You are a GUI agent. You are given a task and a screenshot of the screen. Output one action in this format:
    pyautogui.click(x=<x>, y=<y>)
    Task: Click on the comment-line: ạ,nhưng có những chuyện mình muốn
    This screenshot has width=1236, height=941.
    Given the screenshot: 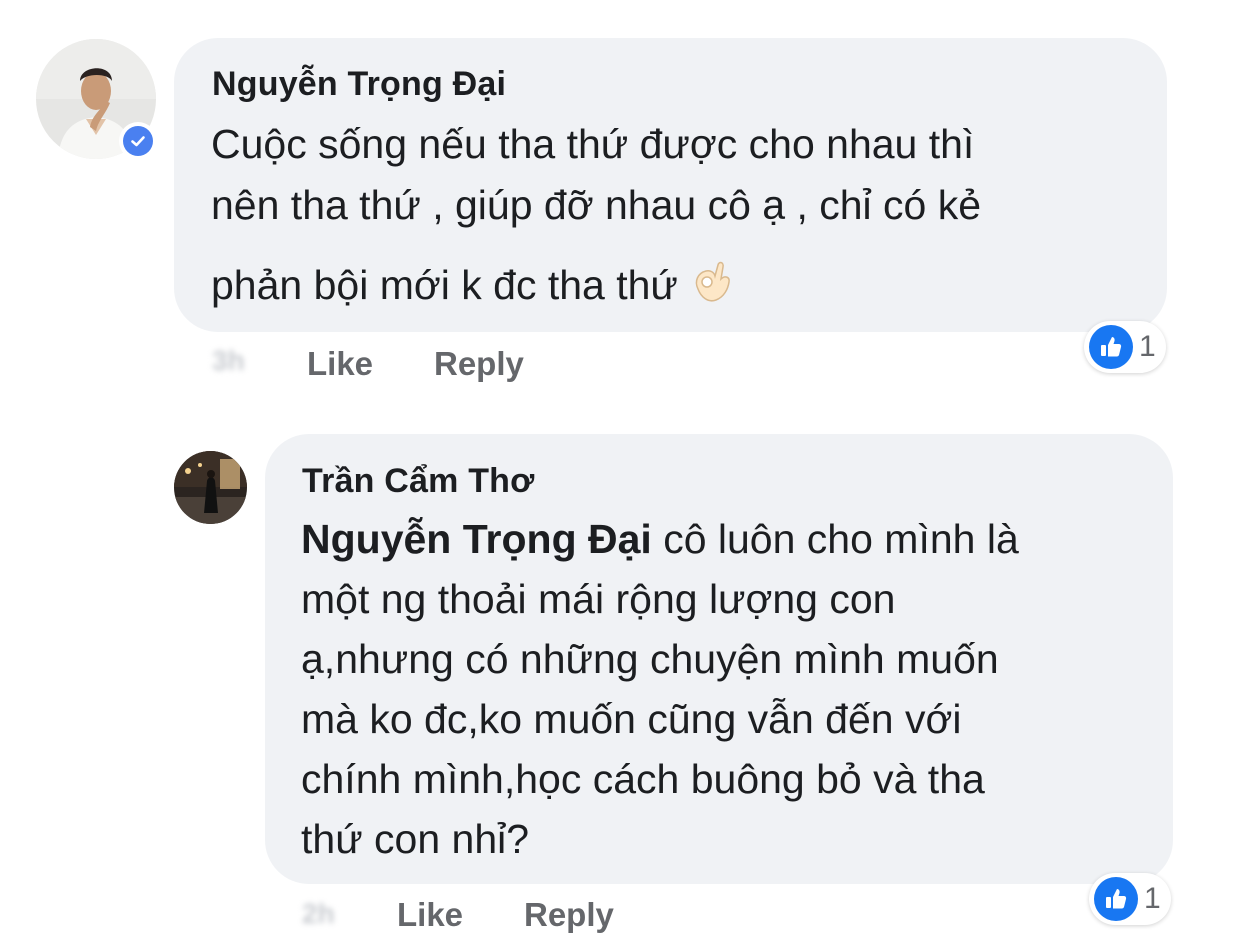 What is the action you would take?
    pyautogui.click(x=650, y=659)
    